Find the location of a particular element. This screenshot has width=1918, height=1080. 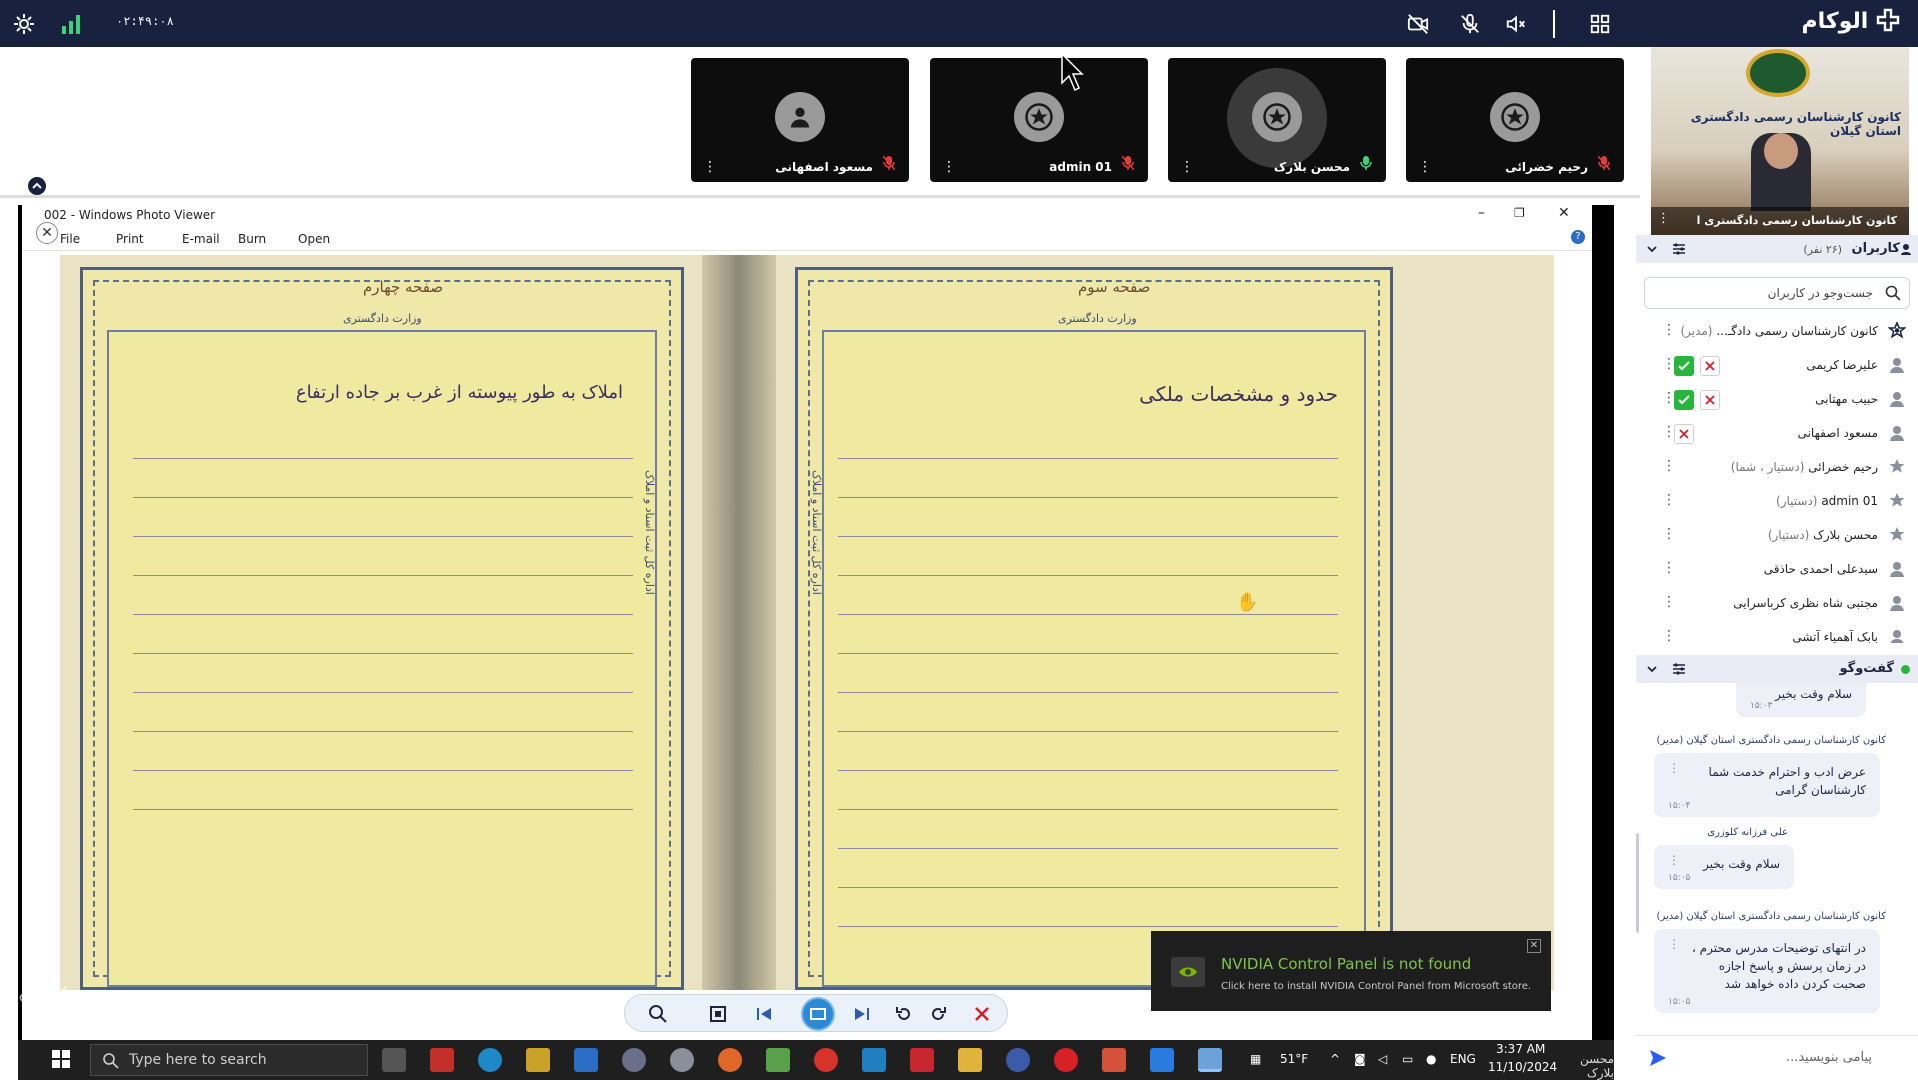

menu-email: E-mail is located at coordinates (201, 239).